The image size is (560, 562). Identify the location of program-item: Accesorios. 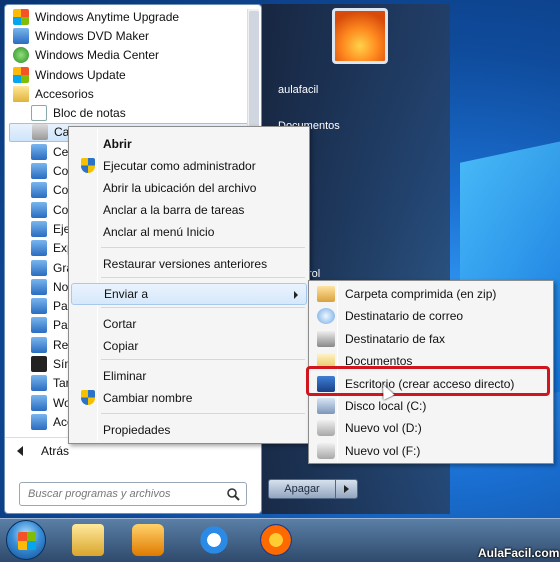
(129, 93).